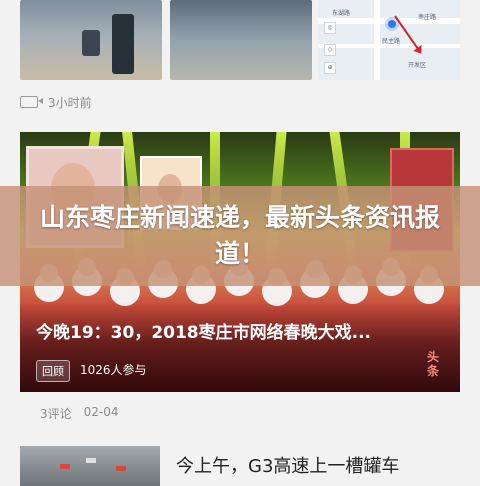 Image resolution: width=480 pixels, height=486 pixels. What do you see at coordinates (432, 364) in the screenshot?
I see `watermark-logo: 头条` at bounding box center [432, 364].